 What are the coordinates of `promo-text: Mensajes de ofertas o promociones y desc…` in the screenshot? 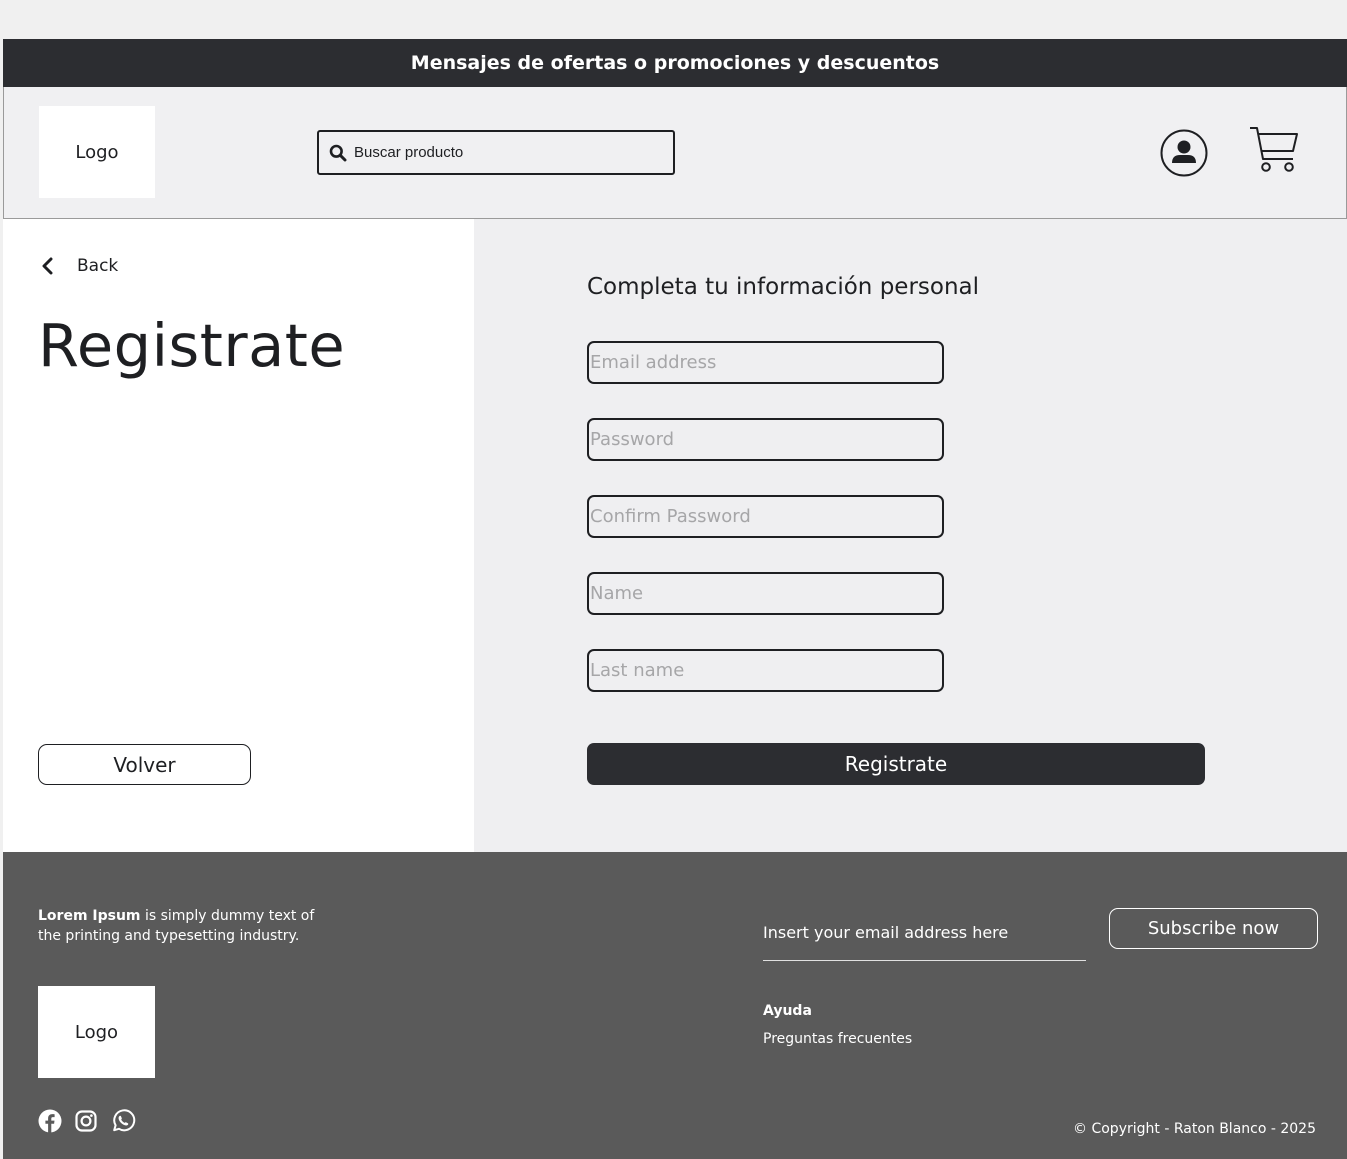 It's located at (675, 63).